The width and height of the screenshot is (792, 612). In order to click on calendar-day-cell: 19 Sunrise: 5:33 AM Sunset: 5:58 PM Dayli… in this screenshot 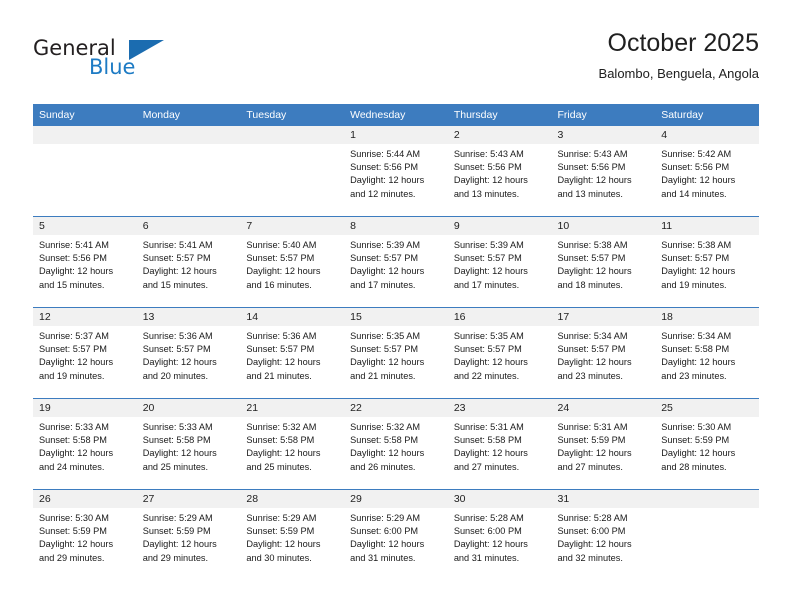, I will do `click(85, 444)`.